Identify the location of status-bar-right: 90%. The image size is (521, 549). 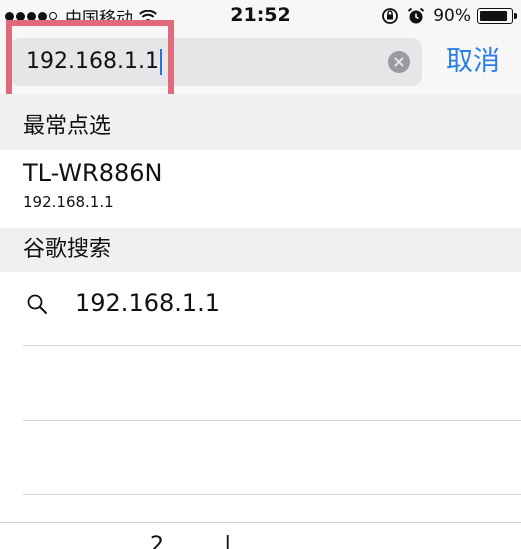
(449, 16).